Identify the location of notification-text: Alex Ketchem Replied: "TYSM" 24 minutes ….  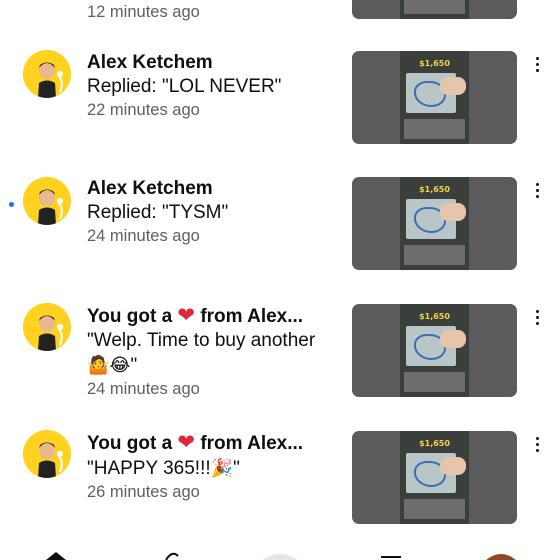
(216, 212).